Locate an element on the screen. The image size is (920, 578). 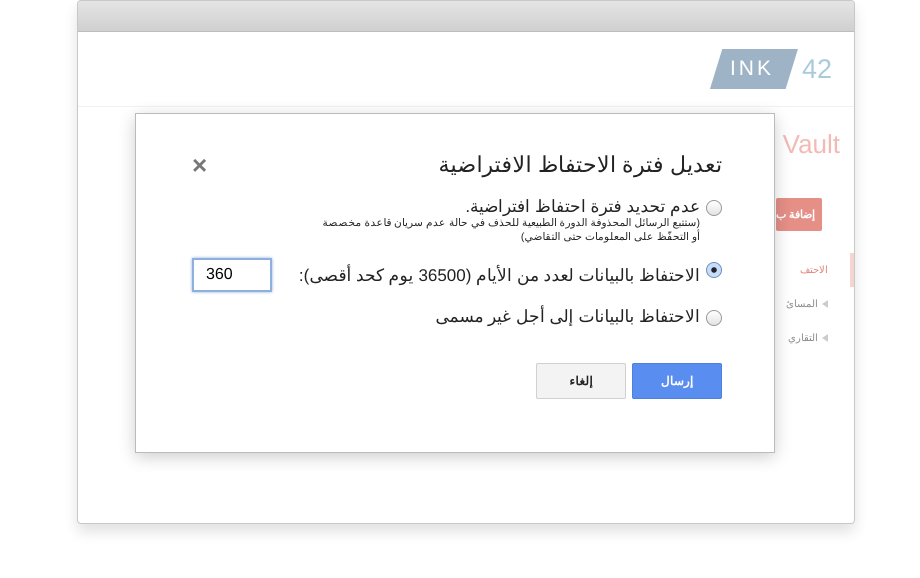
close-button: × is located at coordinates (200, 165).